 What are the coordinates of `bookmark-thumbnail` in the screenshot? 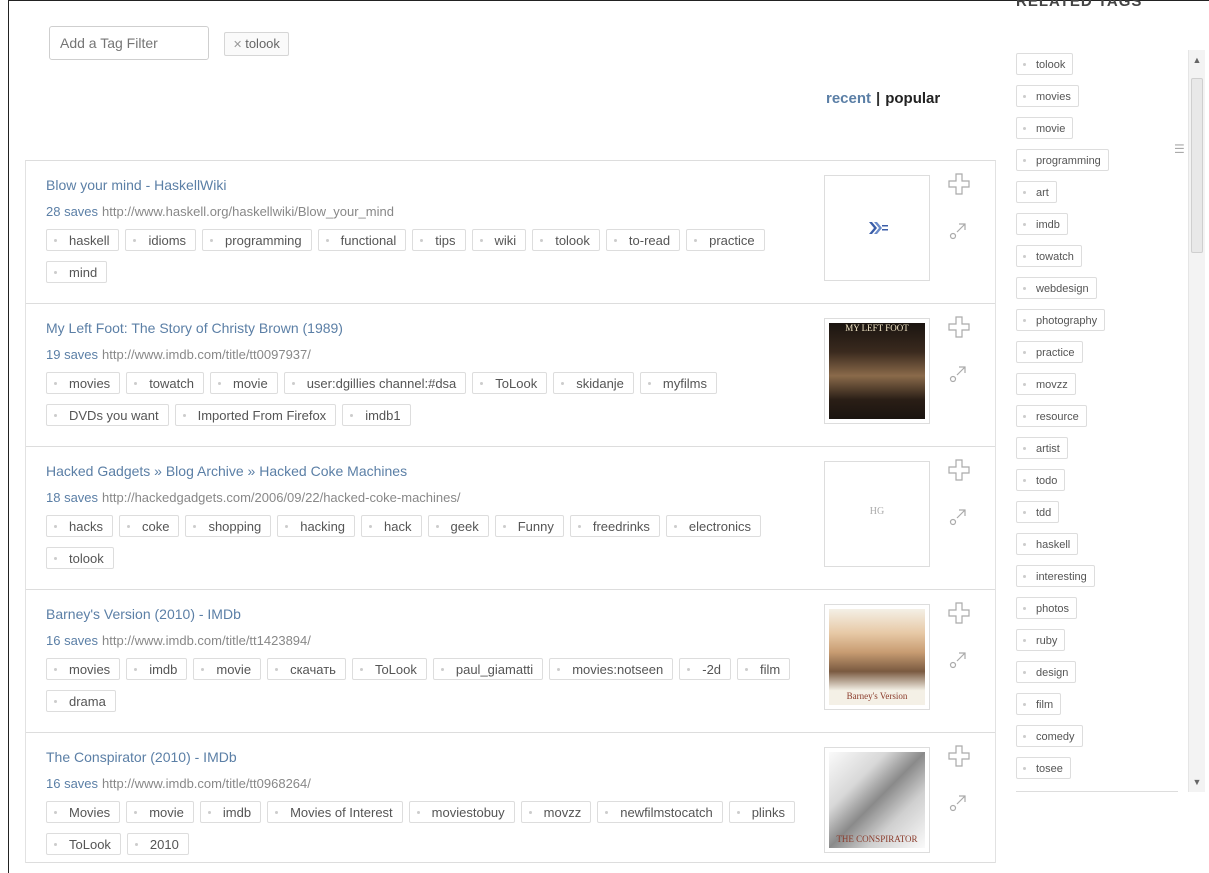 It's located at (877, 228).